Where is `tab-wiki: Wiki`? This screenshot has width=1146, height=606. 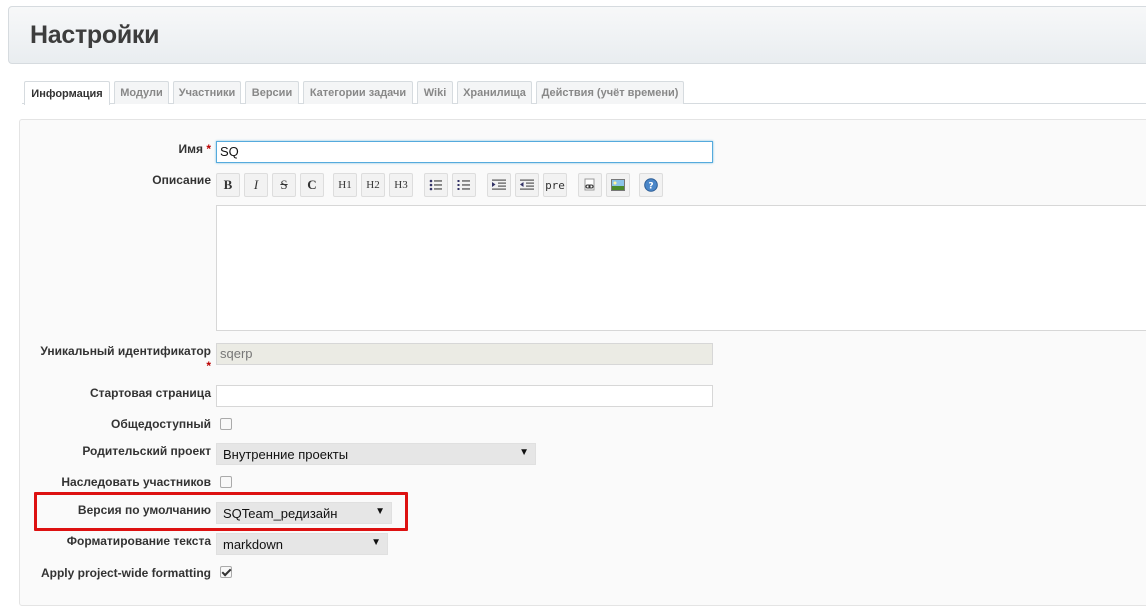
tab-wiki: Wiki is located at coordinates (435, 92).